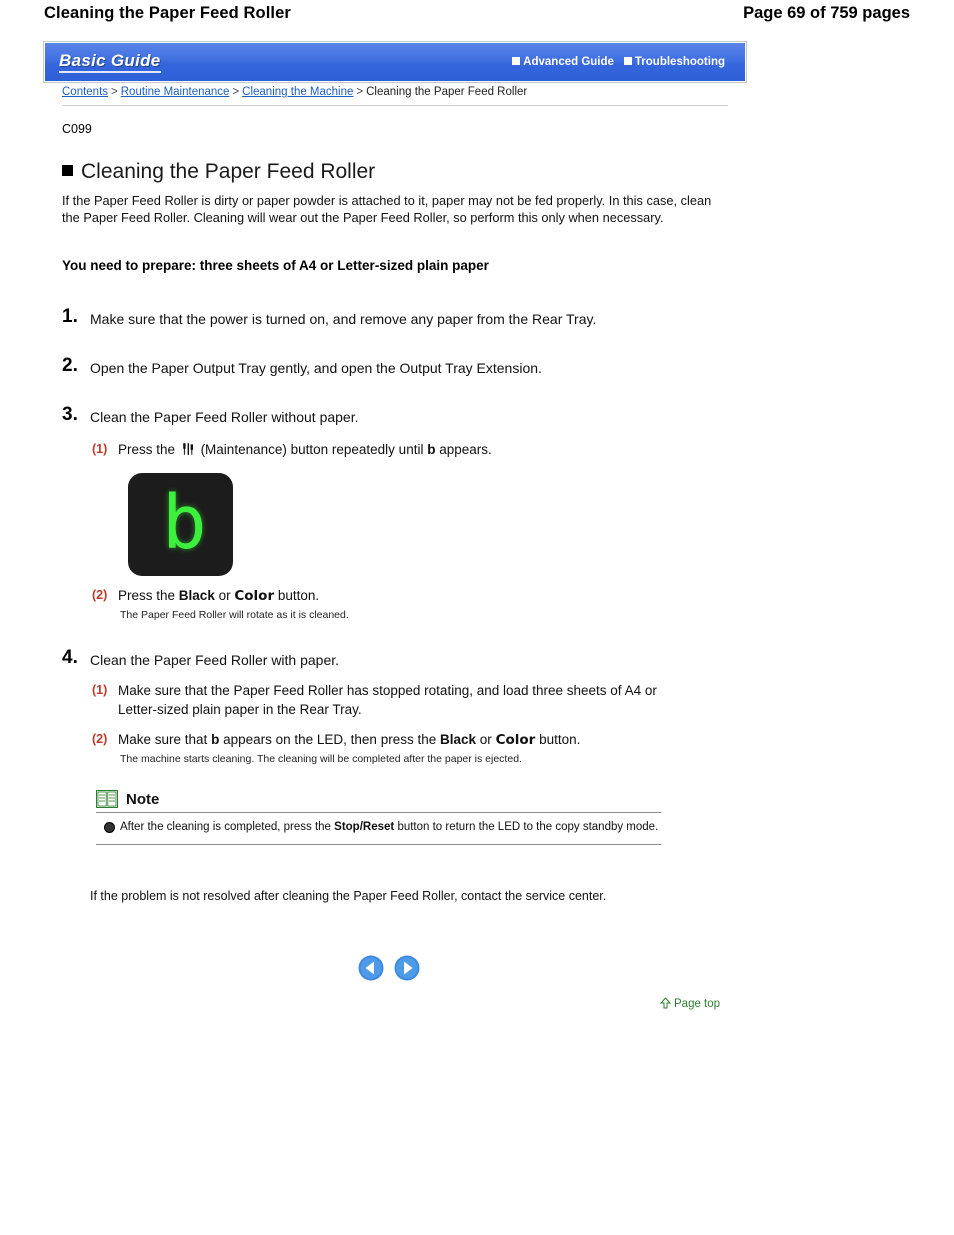  I want to click on step-4-substep-2-label: (2), so click(100, 739).